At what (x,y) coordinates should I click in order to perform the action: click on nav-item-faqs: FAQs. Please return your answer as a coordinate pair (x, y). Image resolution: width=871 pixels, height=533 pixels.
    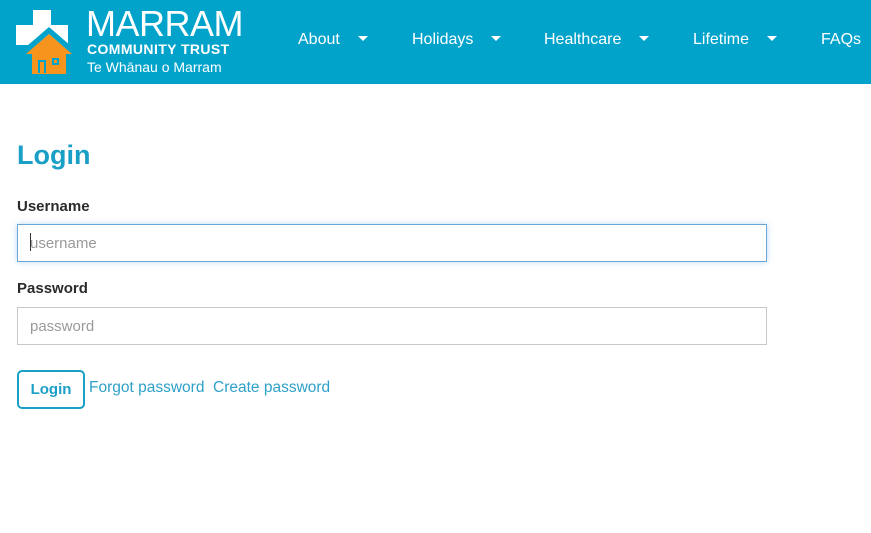
    Looking at the image, I should click on (841, 40).